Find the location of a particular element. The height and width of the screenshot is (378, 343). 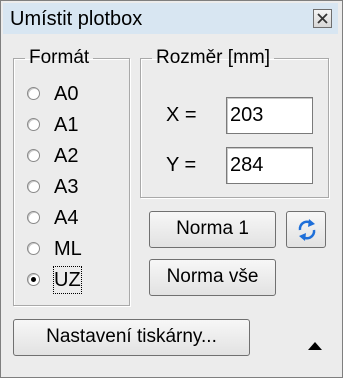

close-icon is located at coordinates (322, 18).